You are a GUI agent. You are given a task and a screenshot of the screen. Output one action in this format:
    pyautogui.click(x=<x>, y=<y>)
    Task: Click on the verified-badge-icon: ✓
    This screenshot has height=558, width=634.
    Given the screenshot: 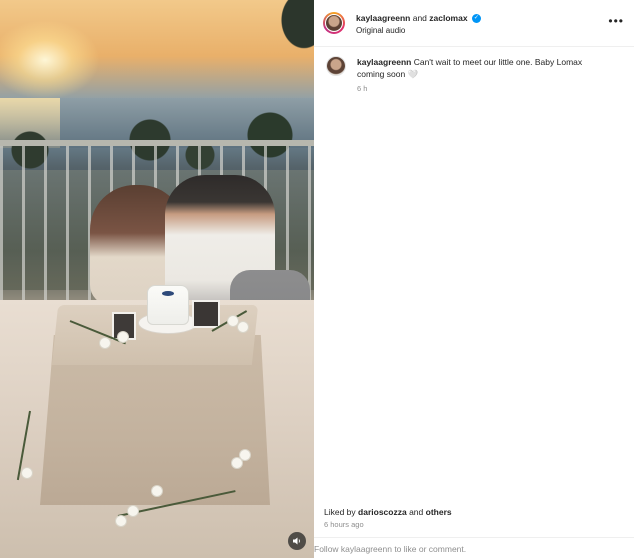 What is the action you would take?
    pyautogui.click(x=476, y=19)
    